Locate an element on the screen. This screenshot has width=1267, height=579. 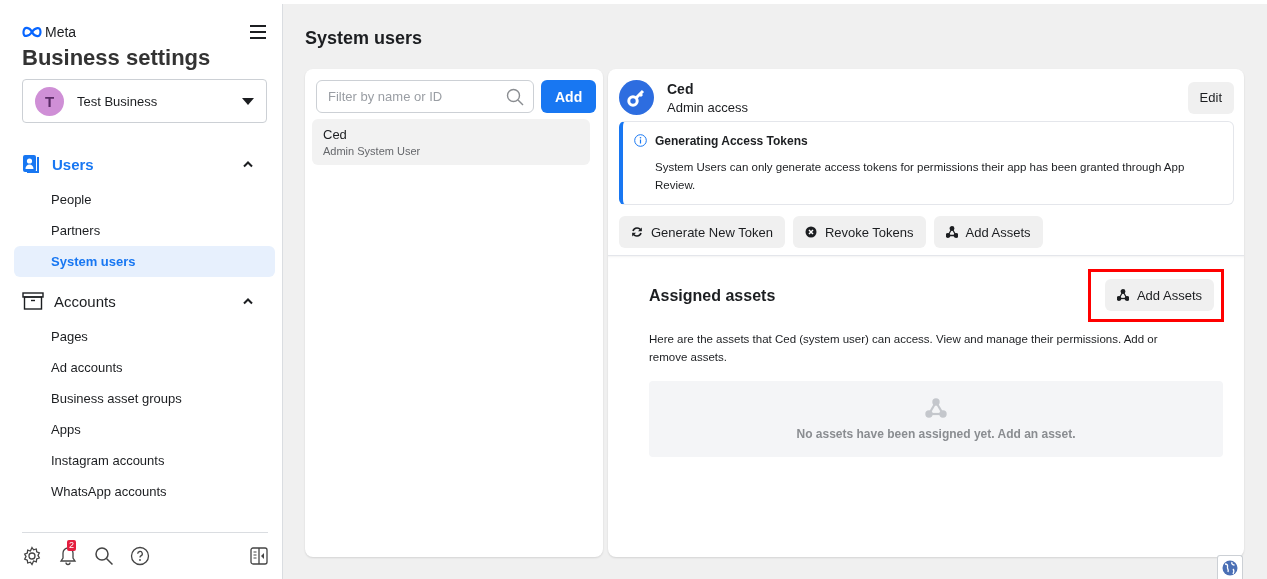
sidebar-item: Pages is located at coordinates (144, 336).